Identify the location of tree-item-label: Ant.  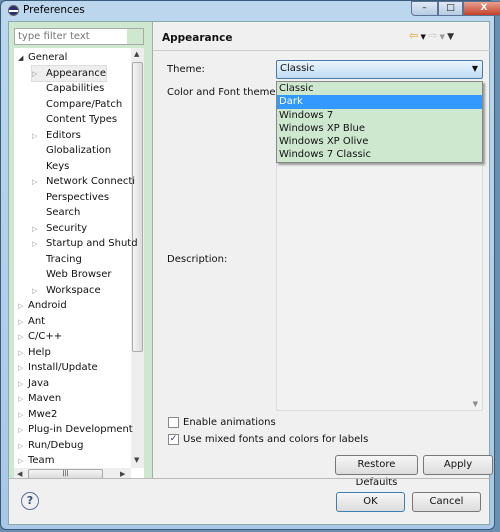
(37, 321).